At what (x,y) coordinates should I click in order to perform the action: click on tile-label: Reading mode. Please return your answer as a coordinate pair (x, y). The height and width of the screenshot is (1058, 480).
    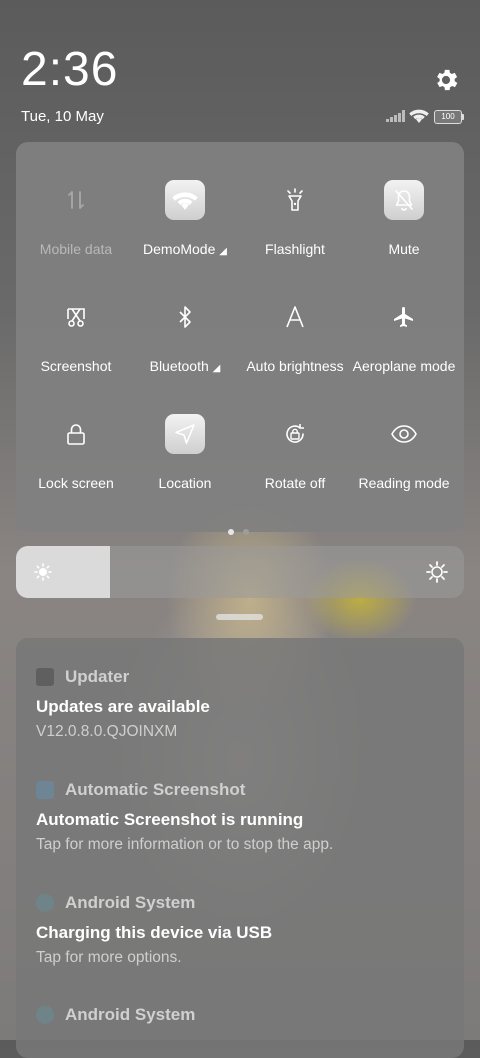
    Looking at the image, I should click on (404, 483).